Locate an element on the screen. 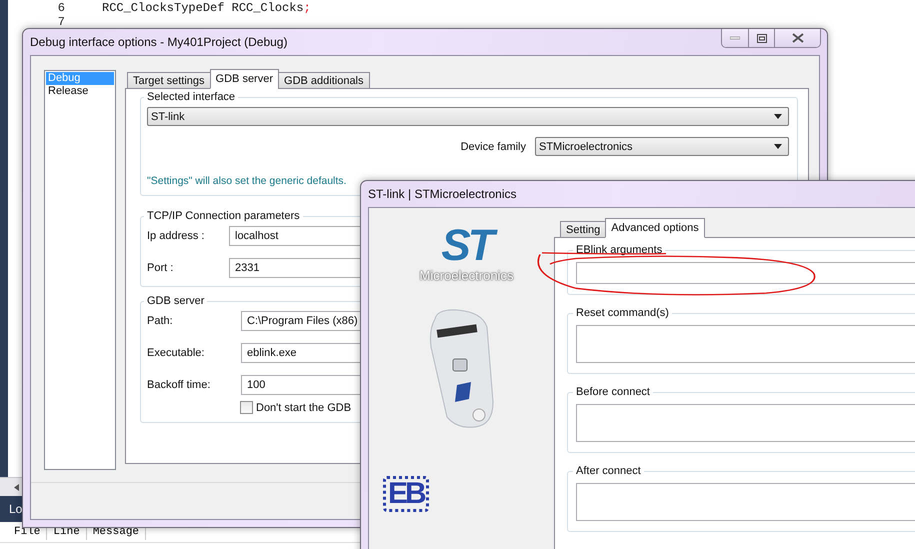 The image size is (915, 549). field-label: Device family is located at coordinates (493, 146).